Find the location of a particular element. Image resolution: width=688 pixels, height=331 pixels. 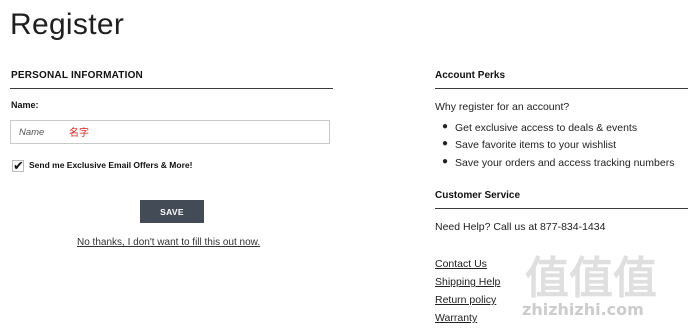

contact-us-link: Contact Us is located at coordinates (461, 264).